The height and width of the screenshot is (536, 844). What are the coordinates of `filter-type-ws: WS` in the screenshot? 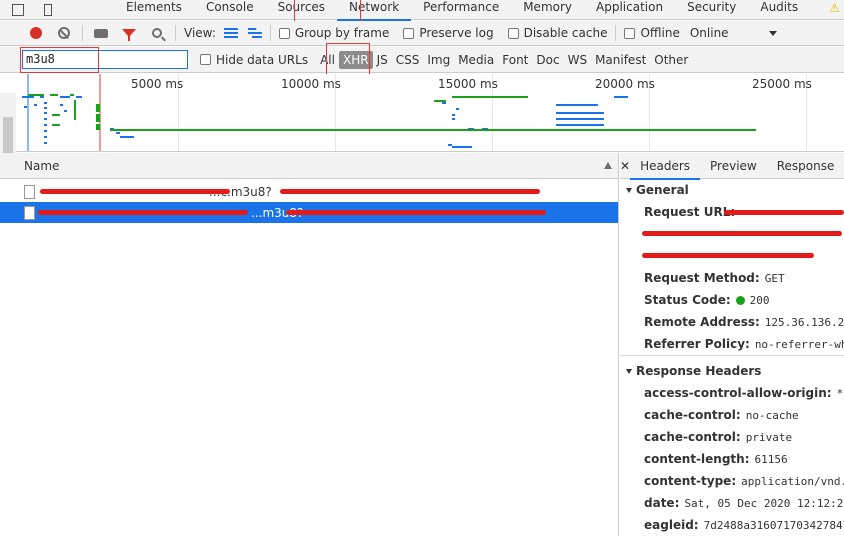 It's located at (577, 60).